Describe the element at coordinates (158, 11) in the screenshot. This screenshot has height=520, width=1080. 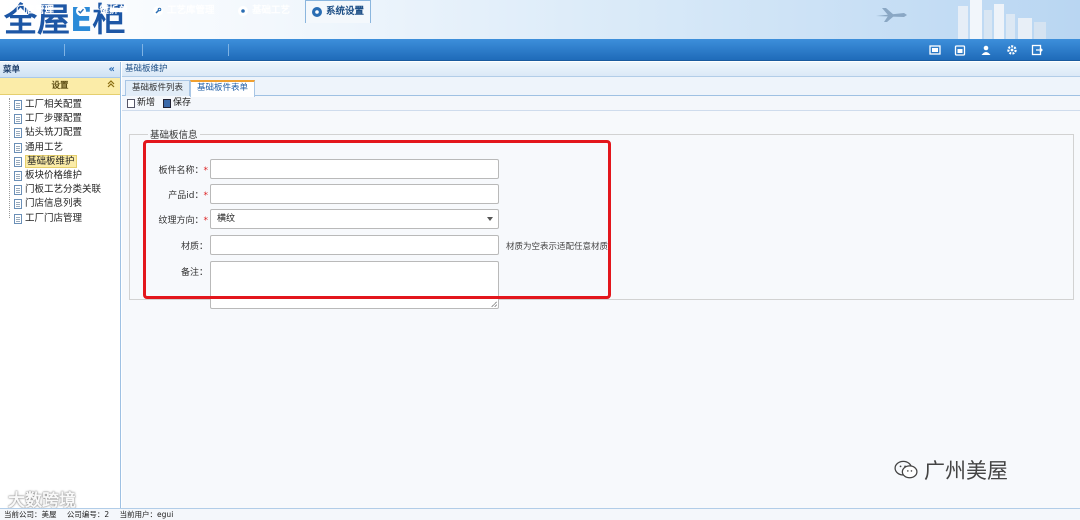
I see `wrench-icon` at that location.